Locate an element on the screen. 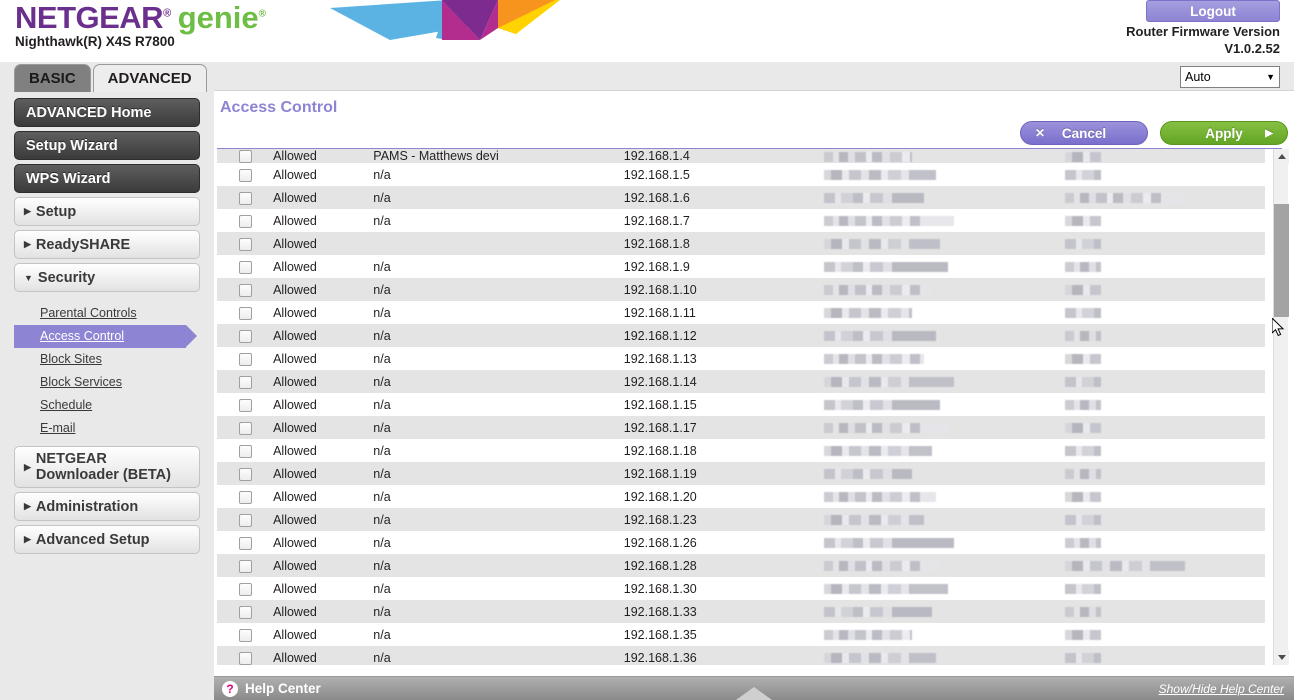 The image size is (1294, 700). table-row: Allowed n/a 192.168.1.15 is located at coordinates (741, 405).